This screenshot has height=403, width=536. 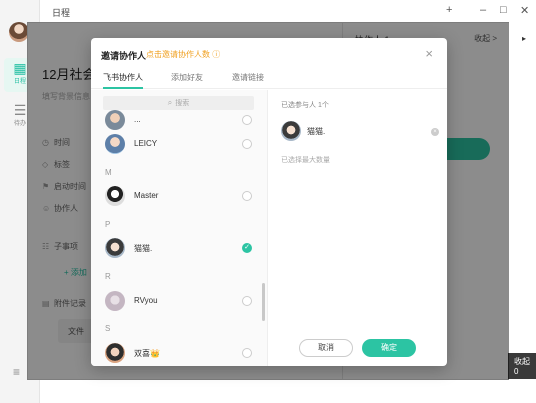 What do you see at coordinates (16, 372) in the screenshot?
I see `menu-icon: ≡` at bounding box center [16, 372].